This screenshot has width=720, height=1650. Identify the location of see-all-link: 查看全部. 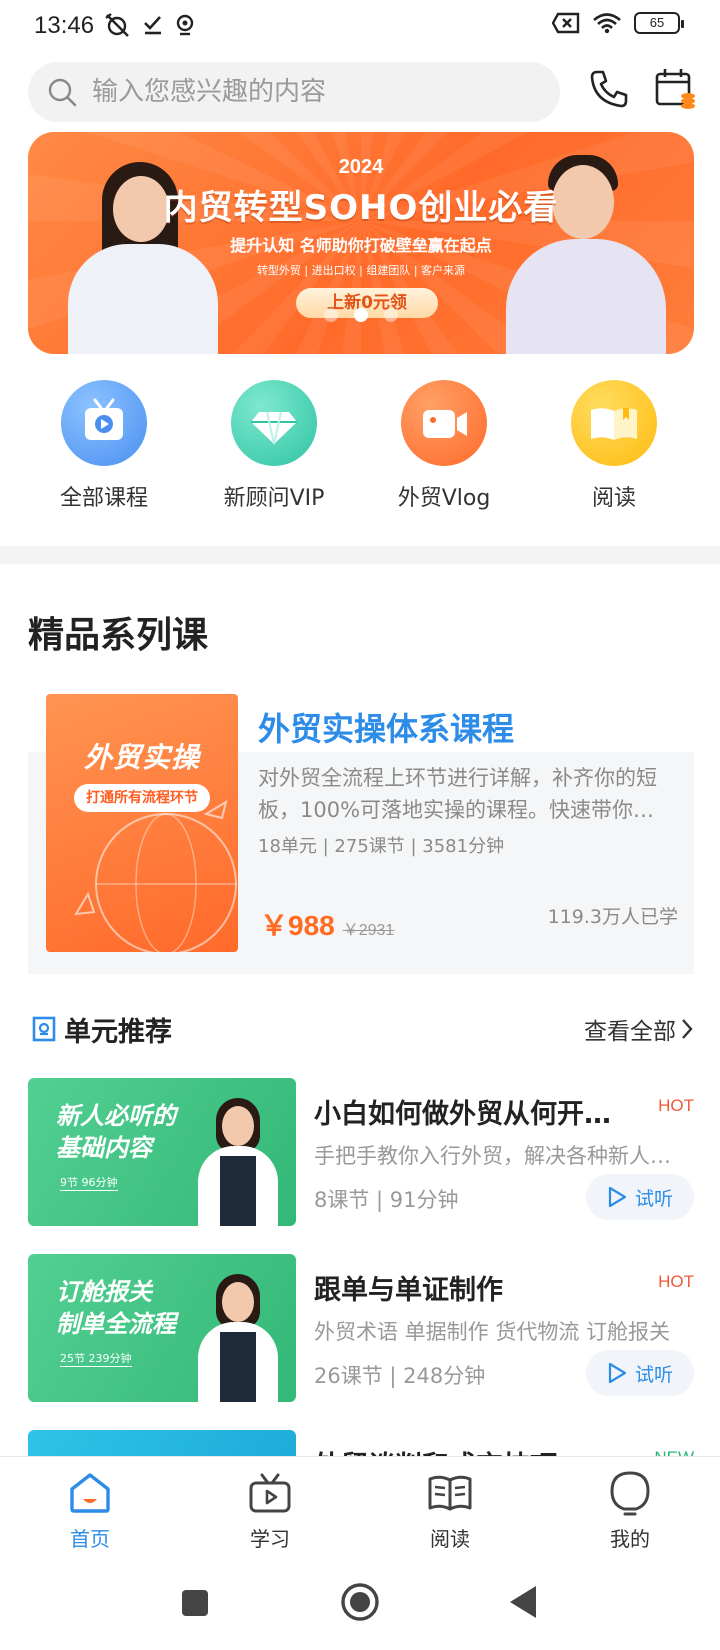
(639, 1029).